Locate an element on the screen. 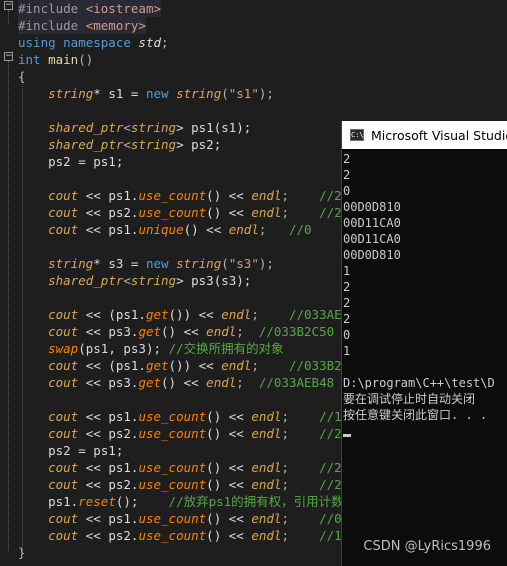 This screenshot has width=507, height=566. code-line: cout << (ps1.get()) << endl; //033AEB48 is located at coordinates (191, 314).